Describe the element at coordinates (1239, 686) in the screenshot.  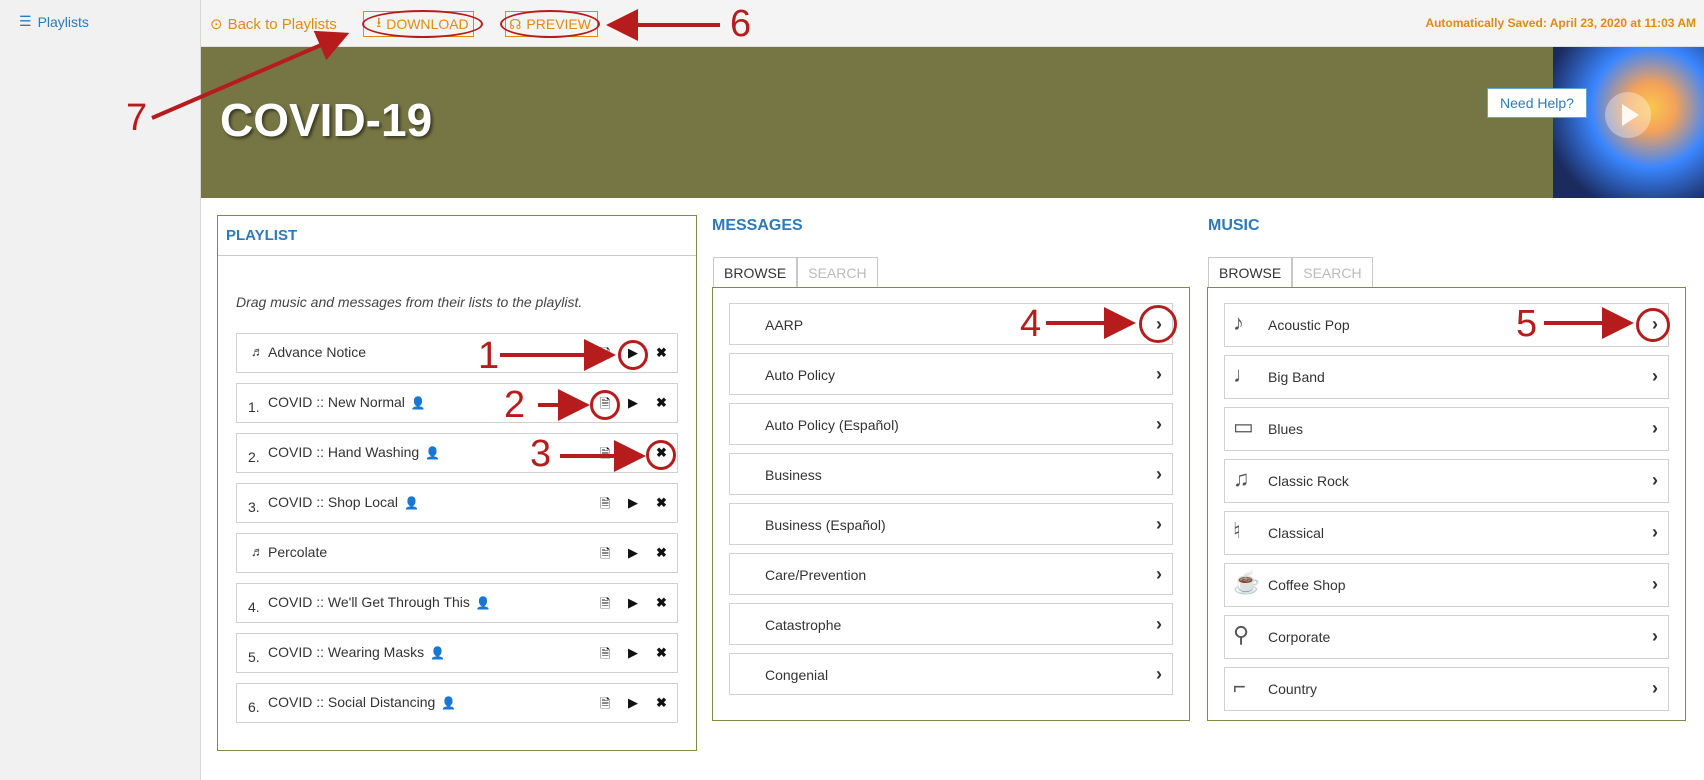
I see `cowboy-boot-icon: ⌐` at that location.